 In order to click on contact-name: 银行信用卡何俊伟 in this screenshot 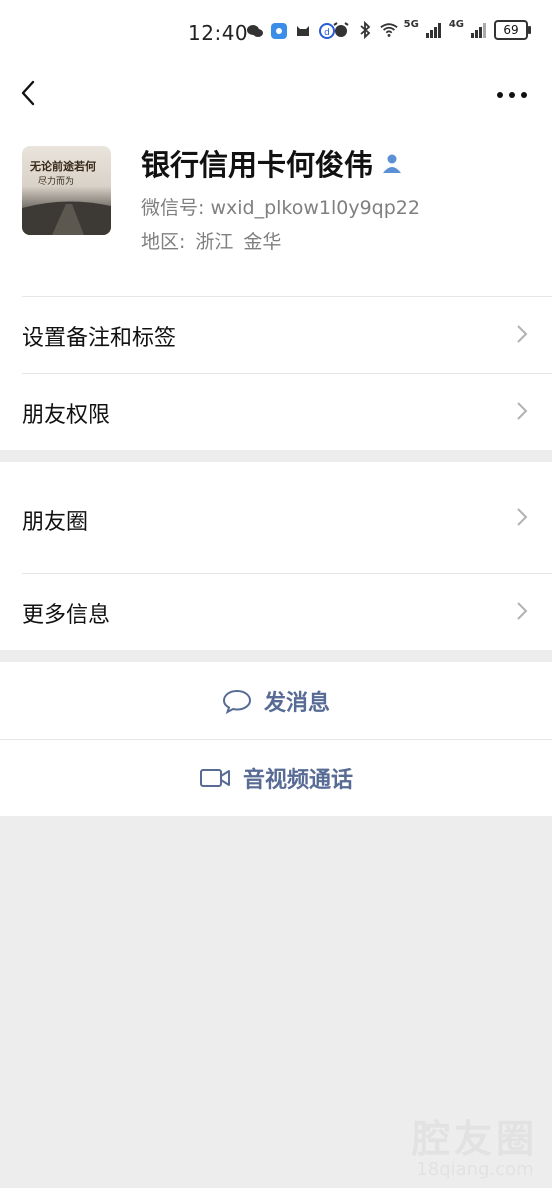, I will do `click(257, 165)`.